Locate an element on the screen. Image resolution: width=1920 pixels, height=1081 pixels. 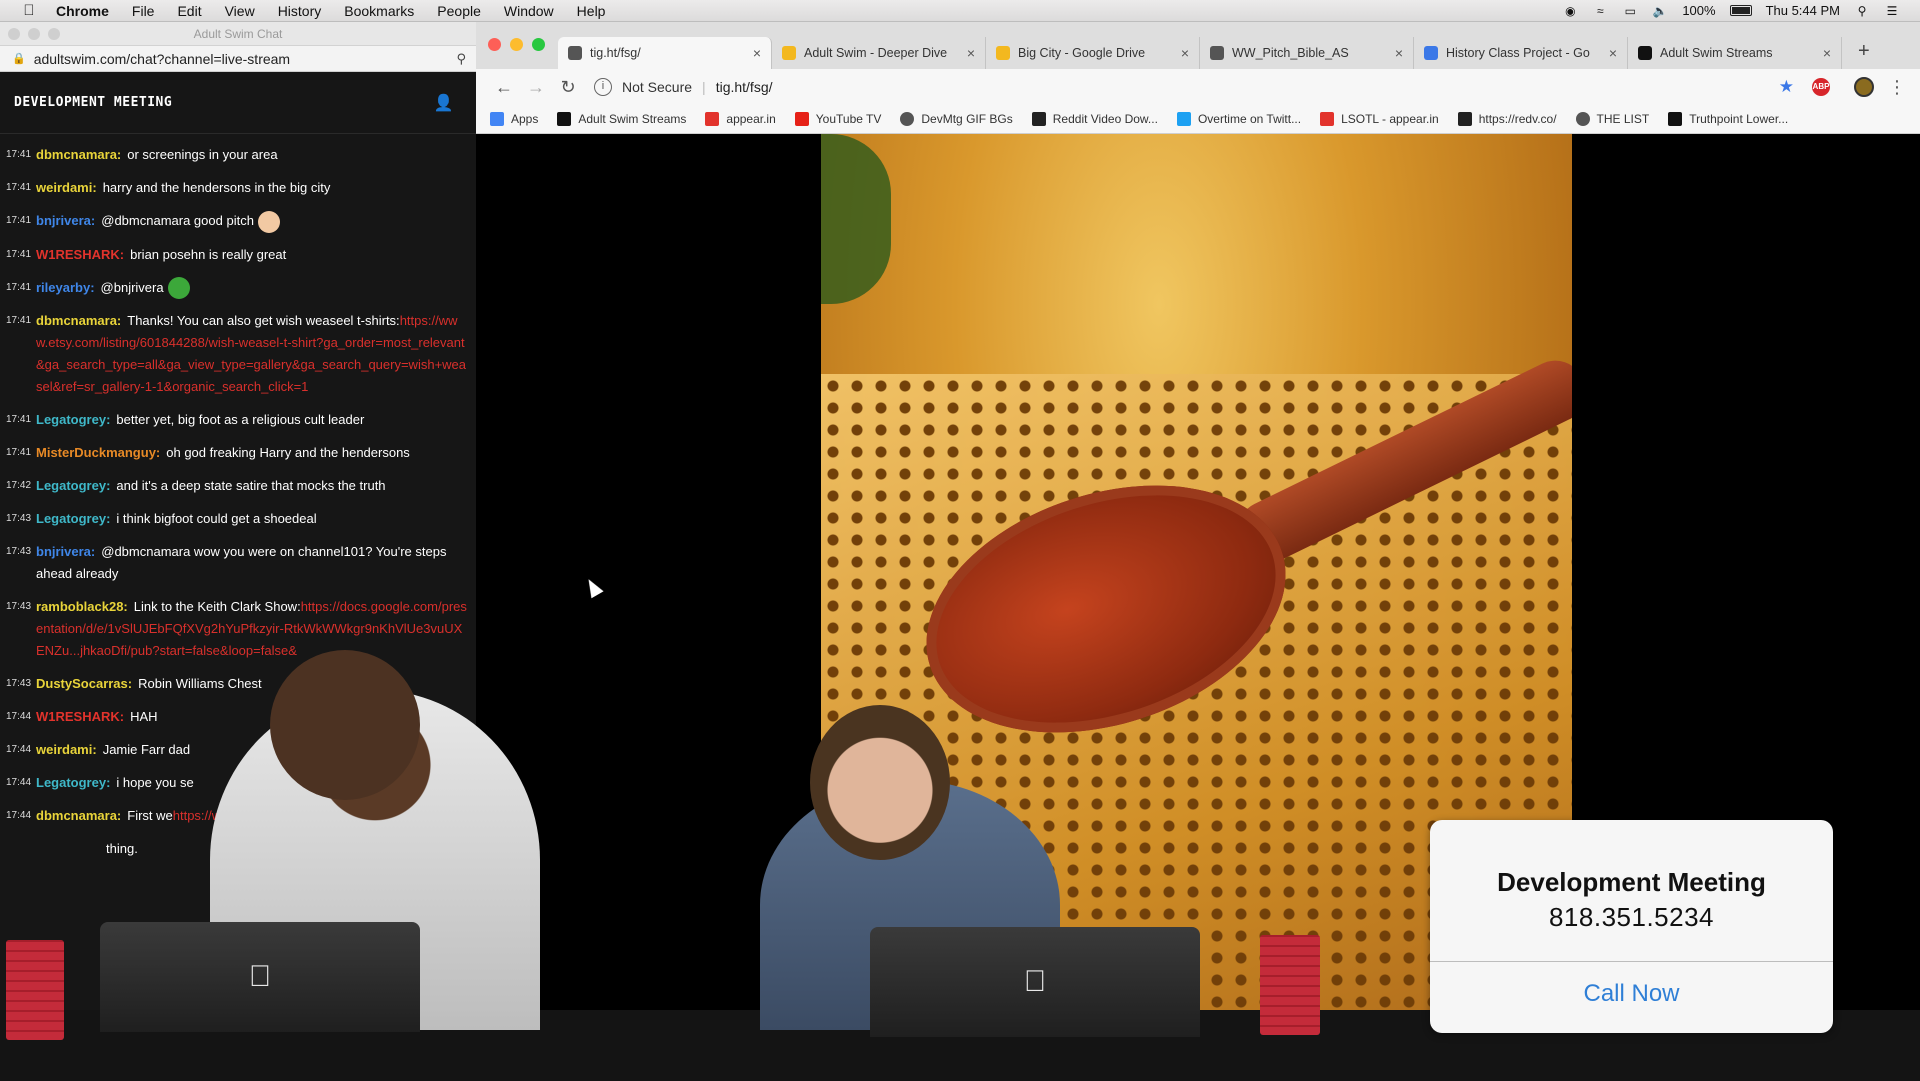
bookmark-item: THE LIST is located at coordinates (1612, 119).